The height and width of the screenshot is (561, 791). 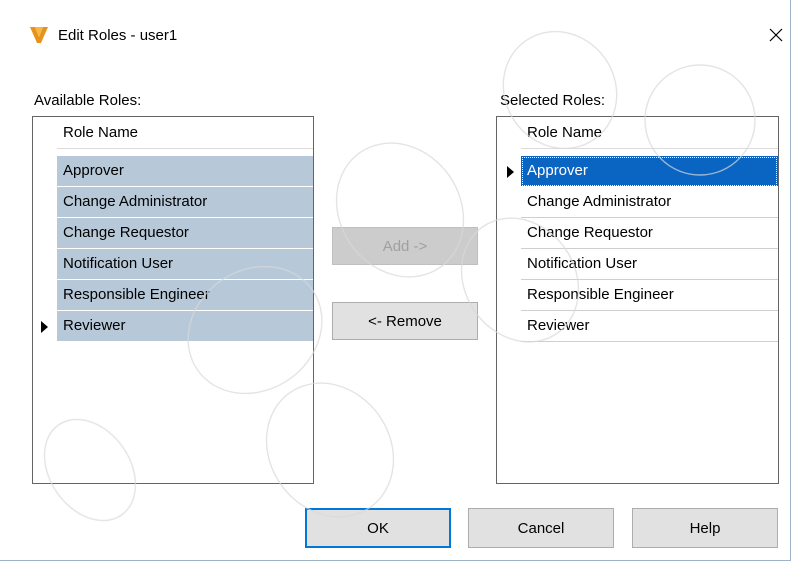 I want to click on available-row: Change Requestor, so click(x=185, y=233).